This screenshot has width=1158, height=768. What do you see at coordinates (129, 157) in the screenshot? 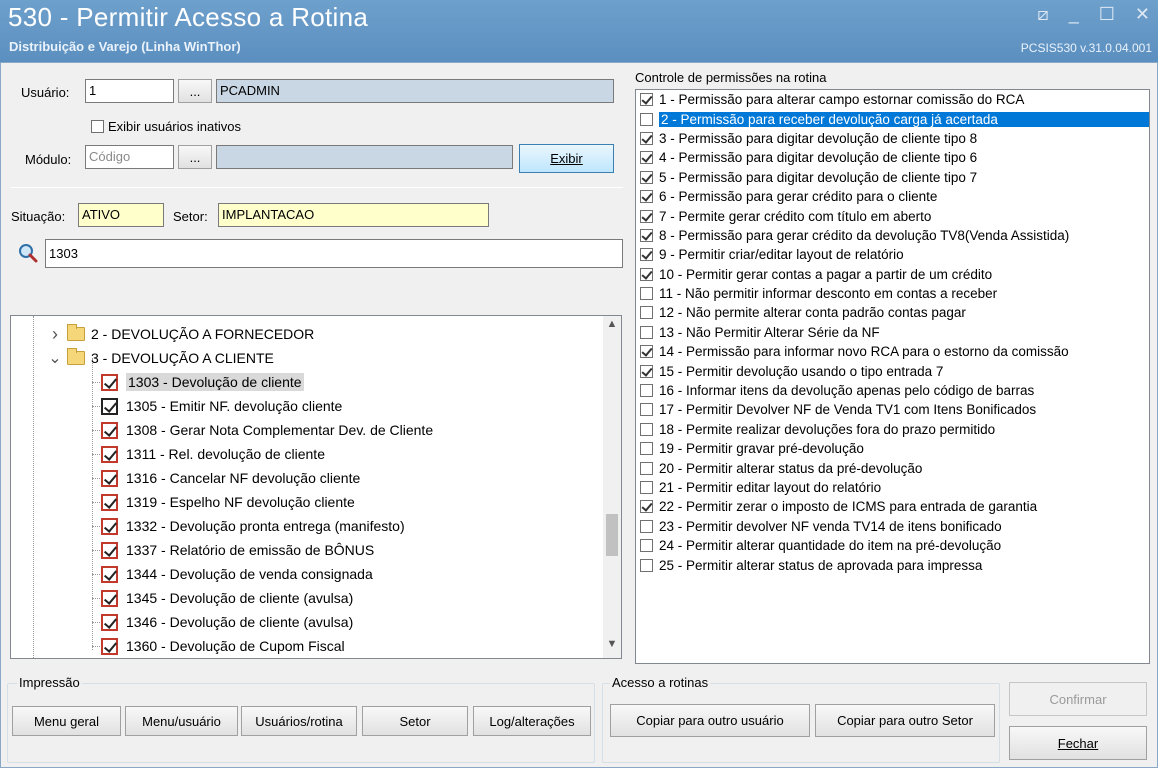
I see `modulo-code-input: Código` at bounding box center [129, 157].